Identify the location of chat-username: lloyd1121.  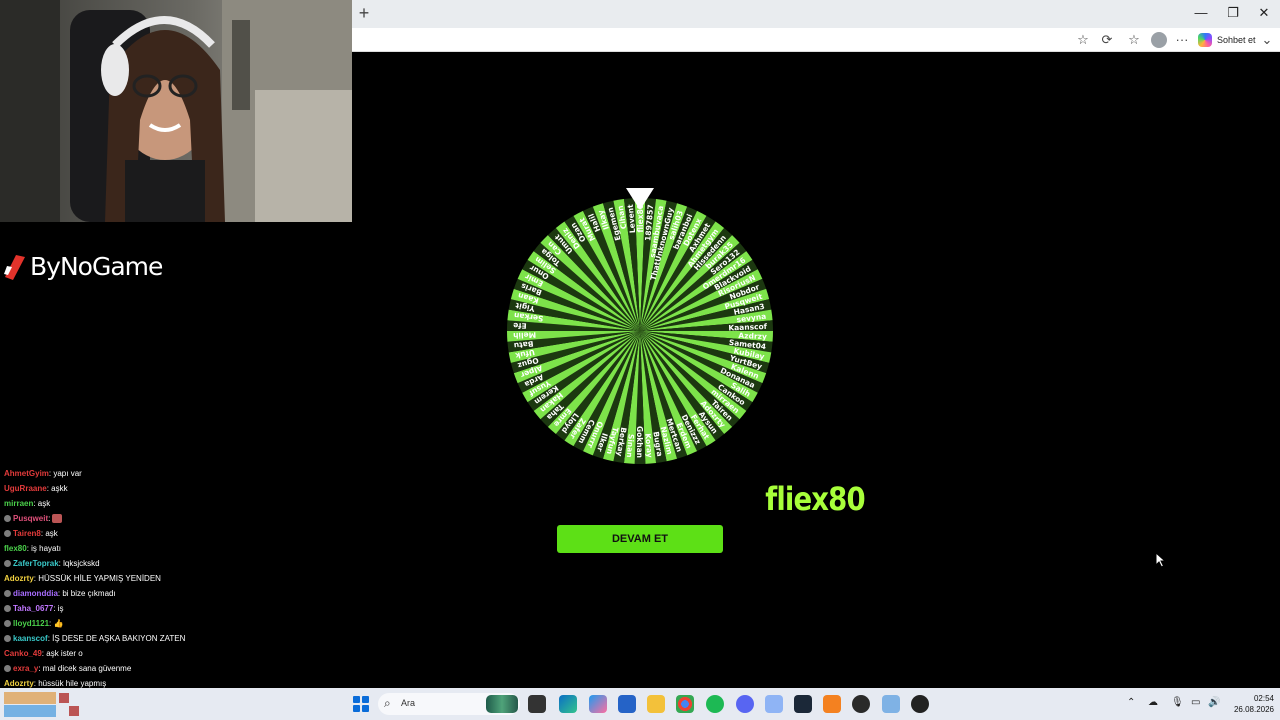
(31, 623).